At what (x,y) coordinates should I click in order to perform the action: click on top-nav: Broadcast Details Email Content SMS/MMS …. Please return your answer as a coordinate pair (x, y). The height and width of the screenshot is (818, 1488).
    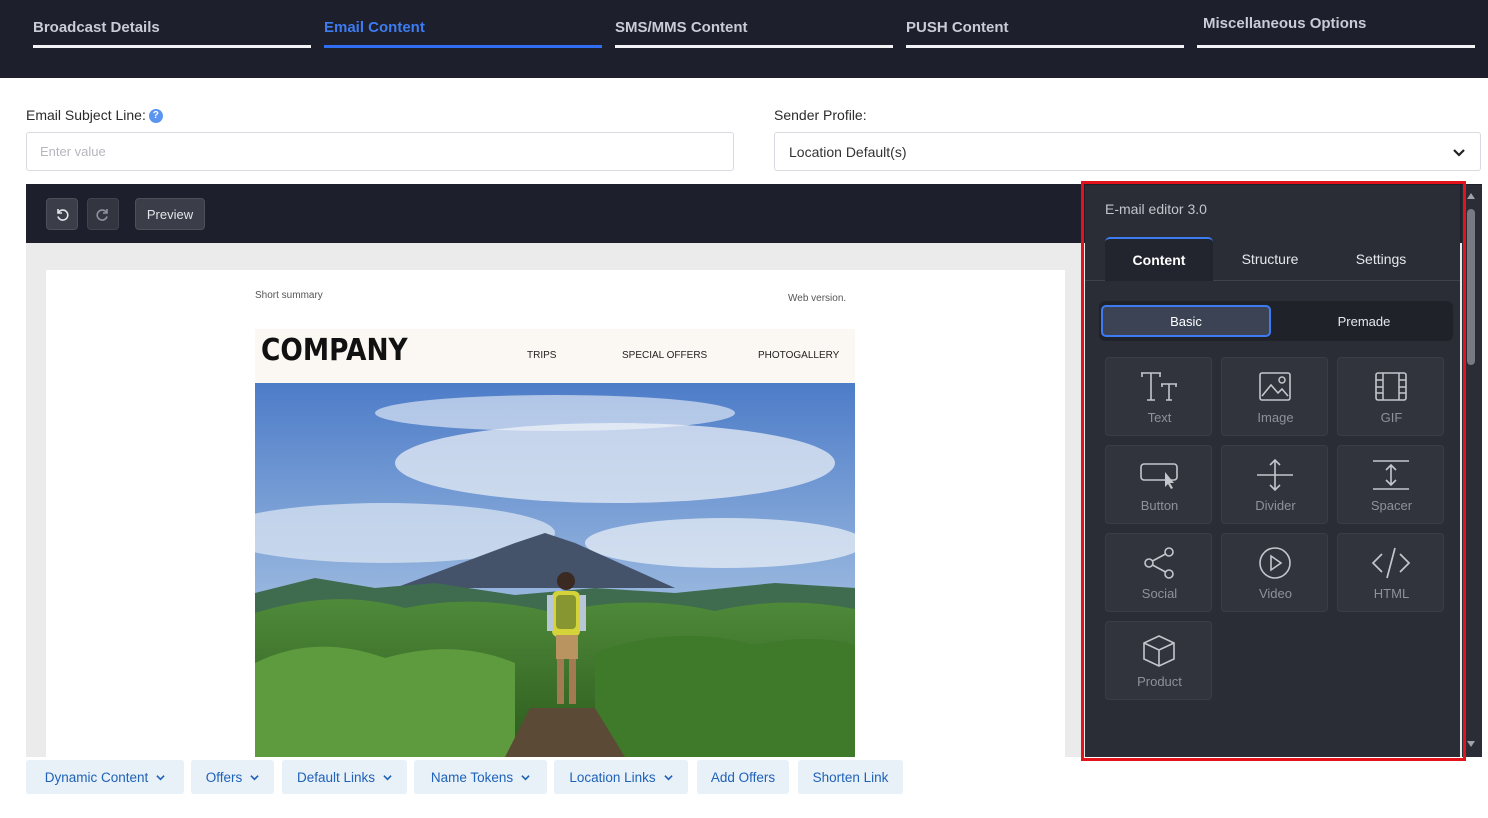
    Looking at the image, I should click on (744, 39).